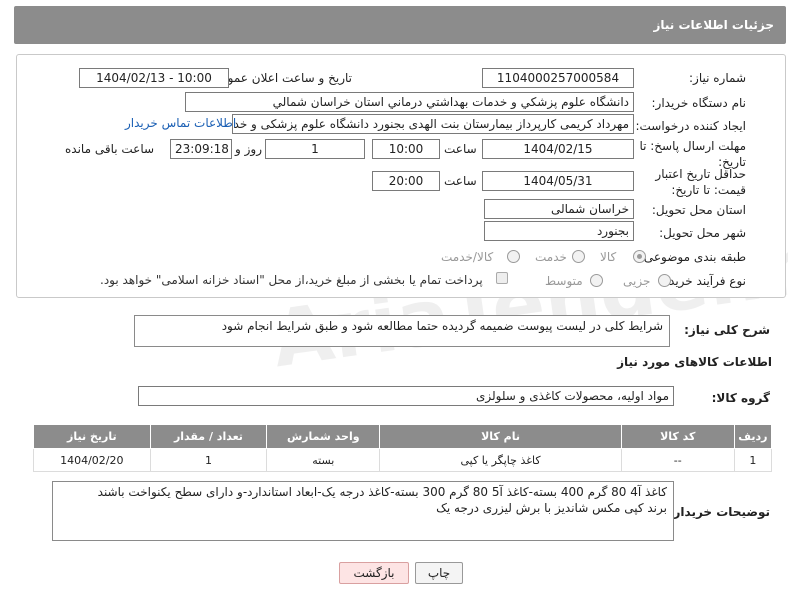  I want to click on process-radio-medium, so click(596, 280).